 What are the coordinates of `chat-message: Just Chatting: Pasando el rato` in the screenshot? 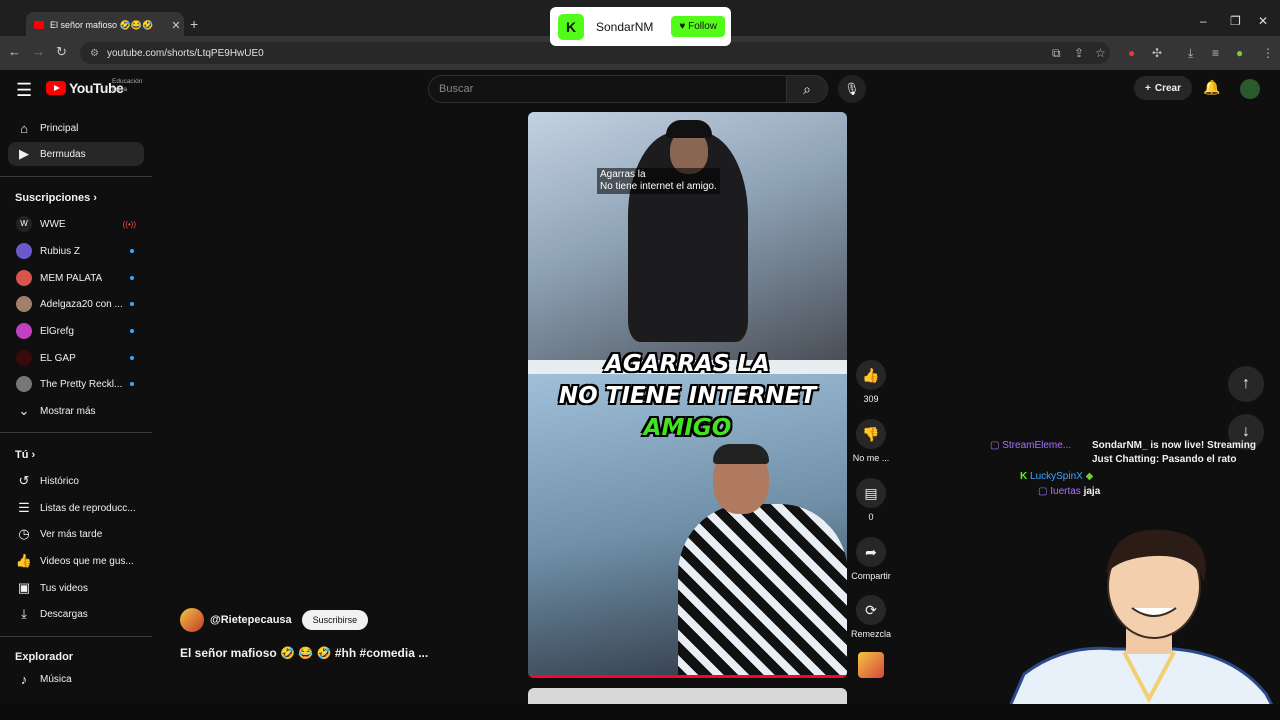 It's located at (1164, 459).